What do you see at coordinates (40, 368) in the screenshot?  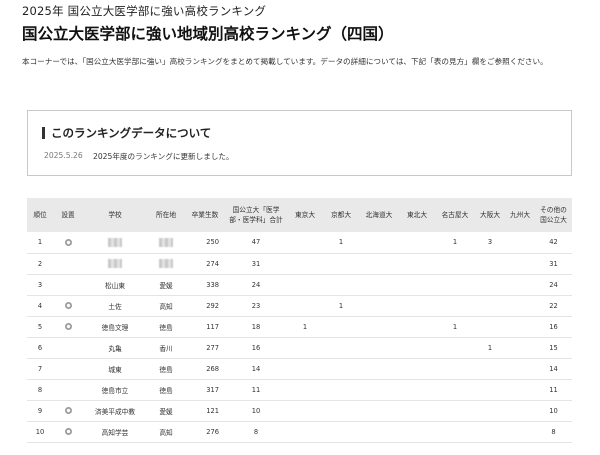 I see `rank-cell: 7` at bounding box center [40, 368].